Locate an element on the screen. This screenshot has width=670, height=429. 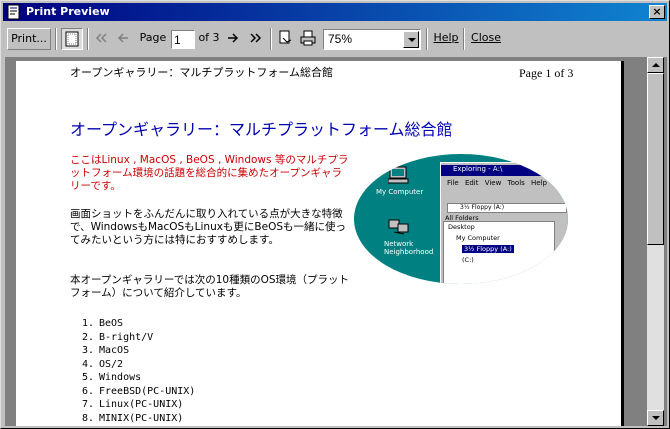
printer-button is located at coordinates (308, 39).